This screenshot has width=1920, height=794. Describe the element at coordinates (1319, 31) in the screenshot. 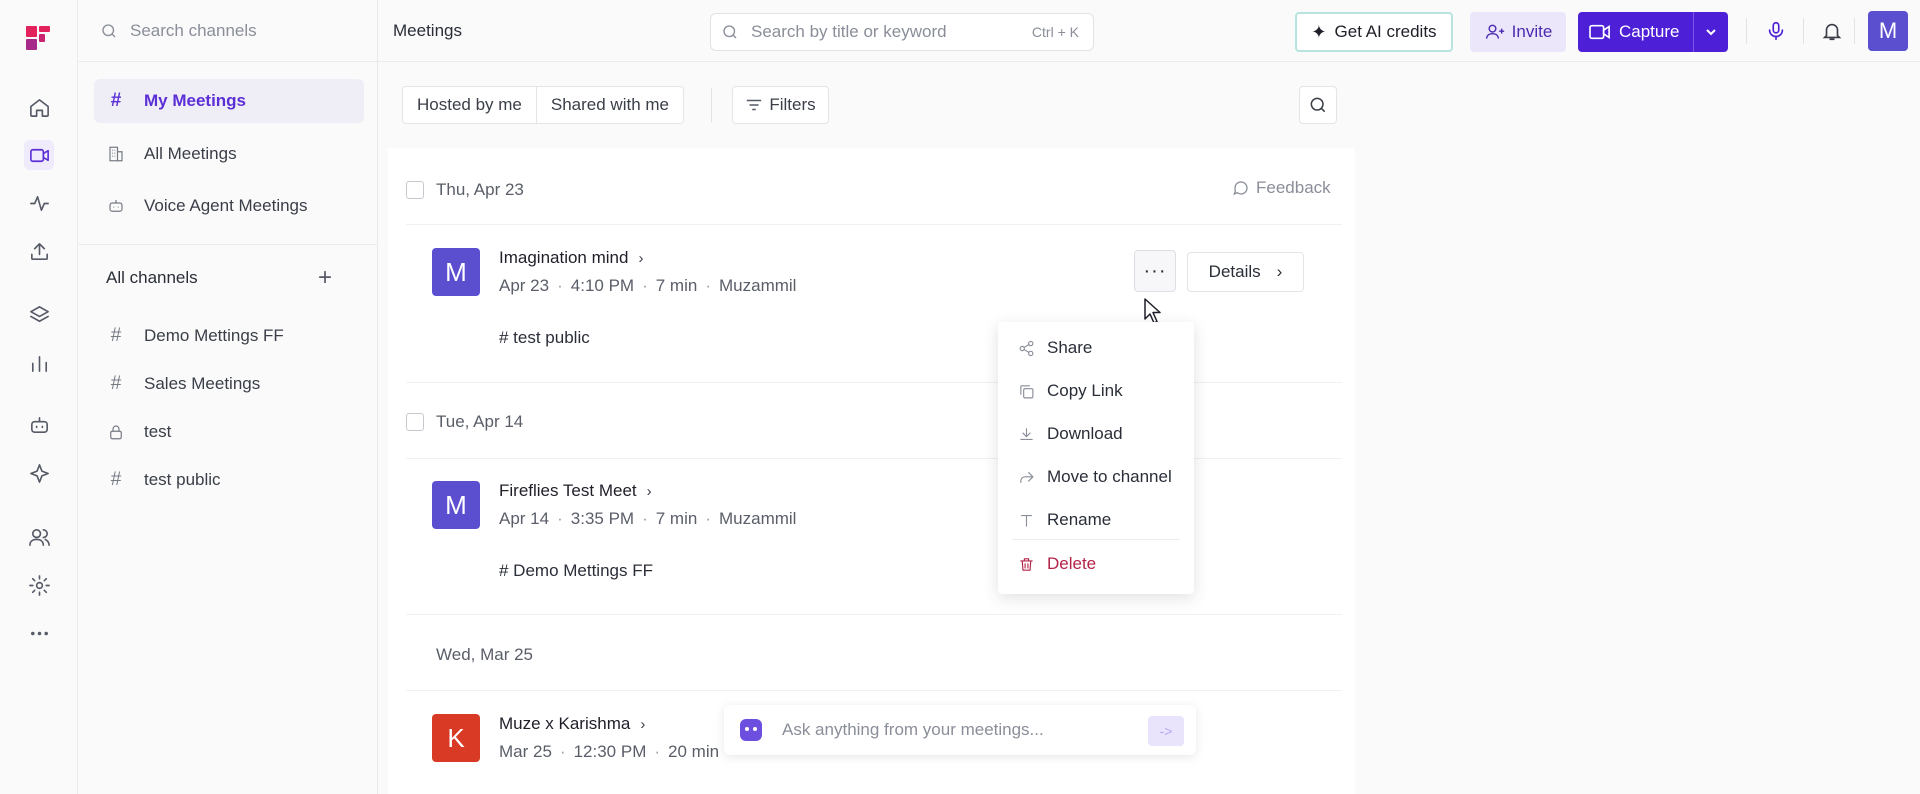

I see `sparkle-icon: ✦` at that location.